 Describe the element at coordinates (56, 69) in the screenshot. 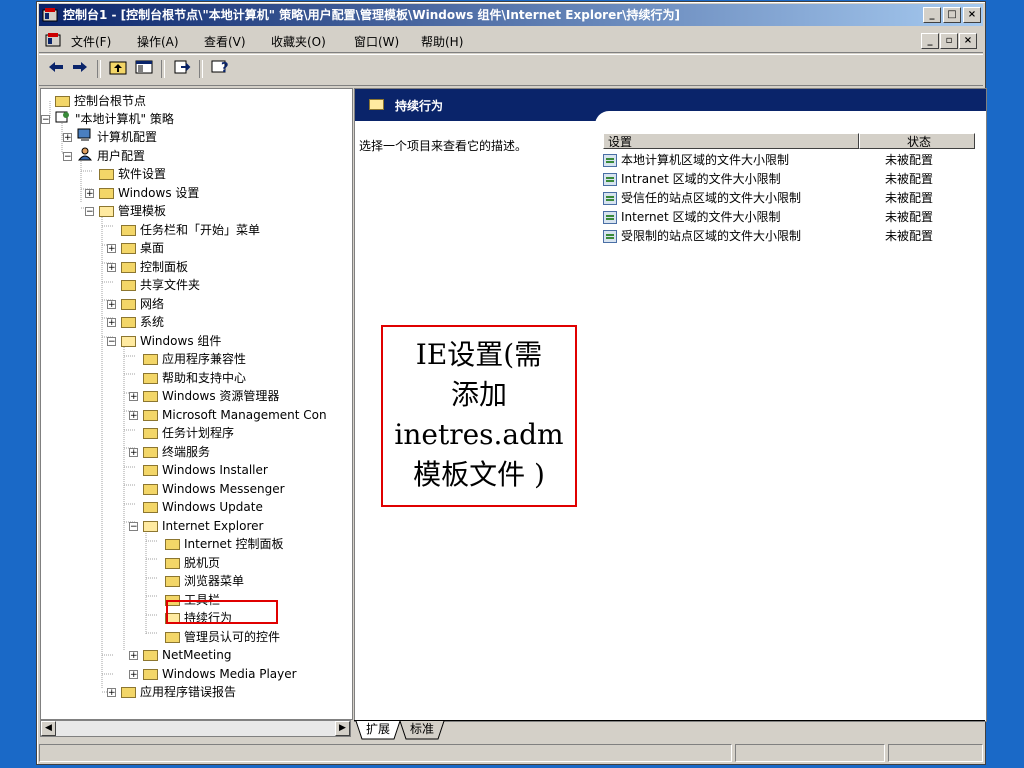

I see `back-arrow-icon` at that location.